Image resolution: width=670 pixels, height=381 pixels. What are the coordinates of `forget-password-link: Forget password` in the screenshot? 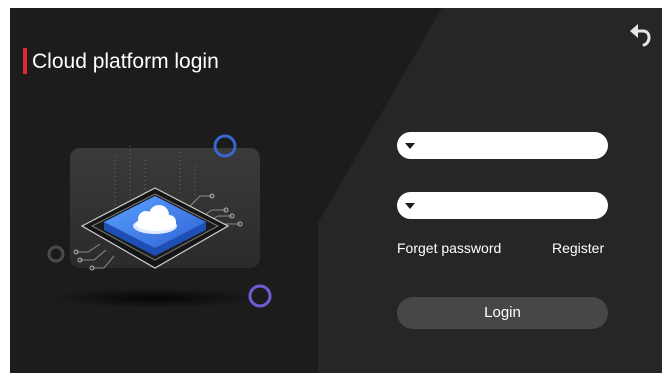 It's located at (449, 248).